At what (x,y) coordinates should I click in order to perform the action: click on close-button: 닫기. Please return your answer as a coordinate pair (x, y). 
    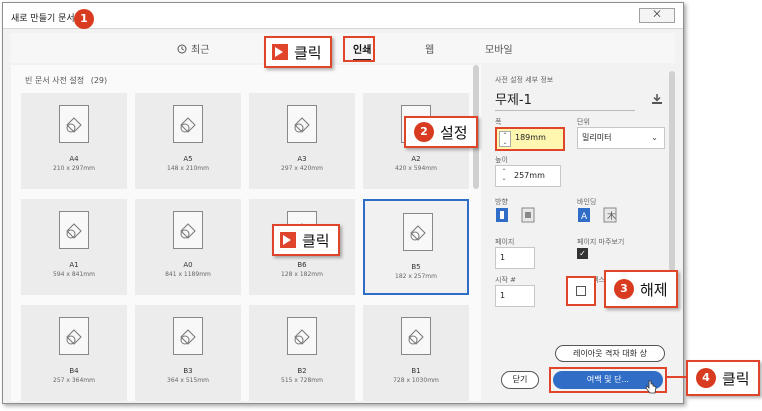
    Looking at the image, I should click on (520, 380).